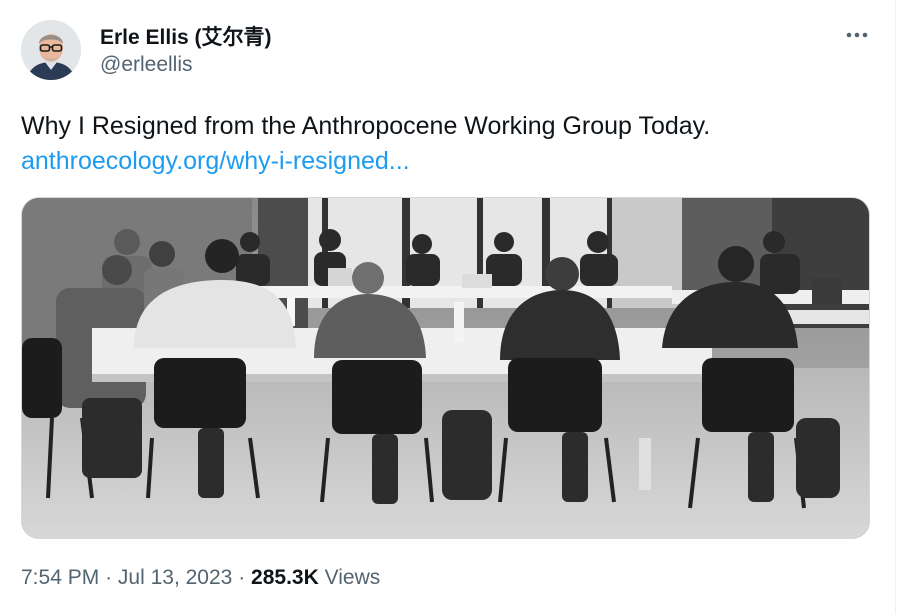  I want to click on views-count: 285.3K, so click(285, 577).